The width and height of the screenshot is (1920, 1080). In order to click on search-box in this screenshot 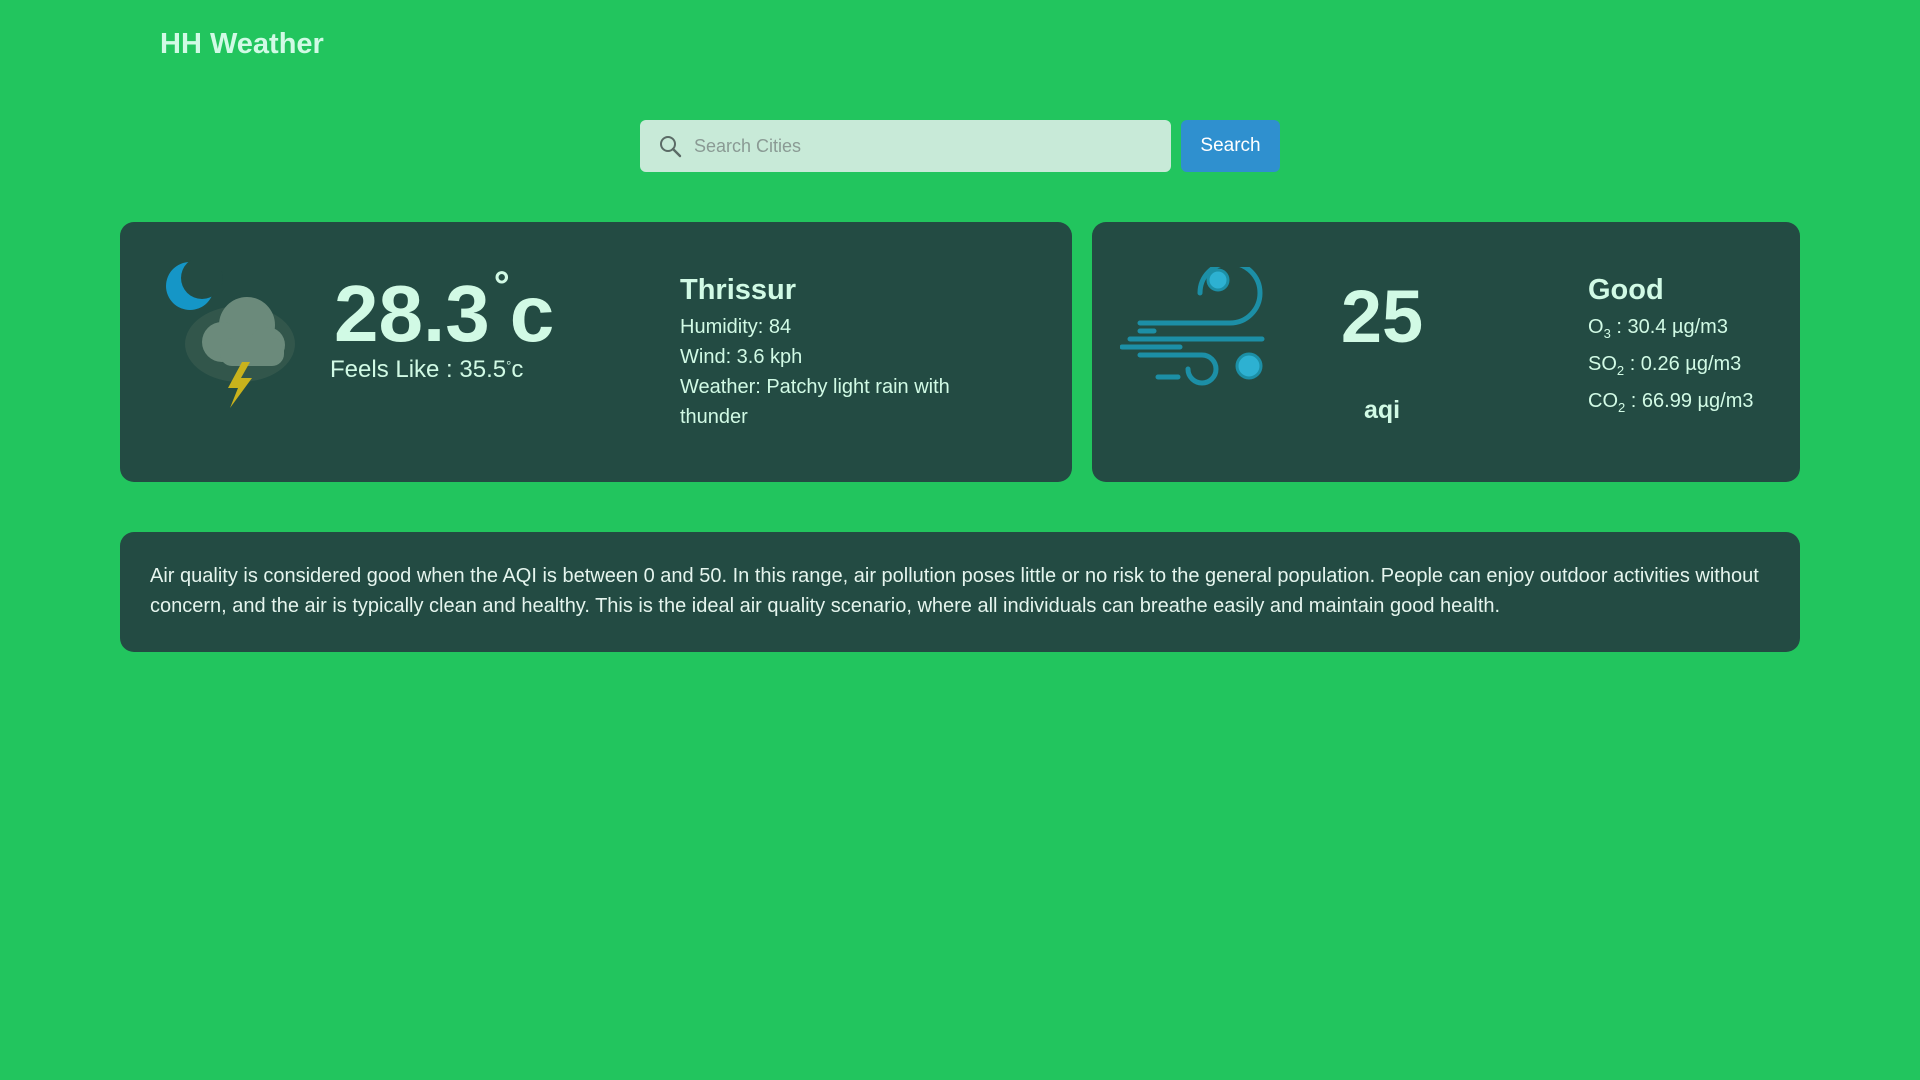, I will do `click(905, 146)`.